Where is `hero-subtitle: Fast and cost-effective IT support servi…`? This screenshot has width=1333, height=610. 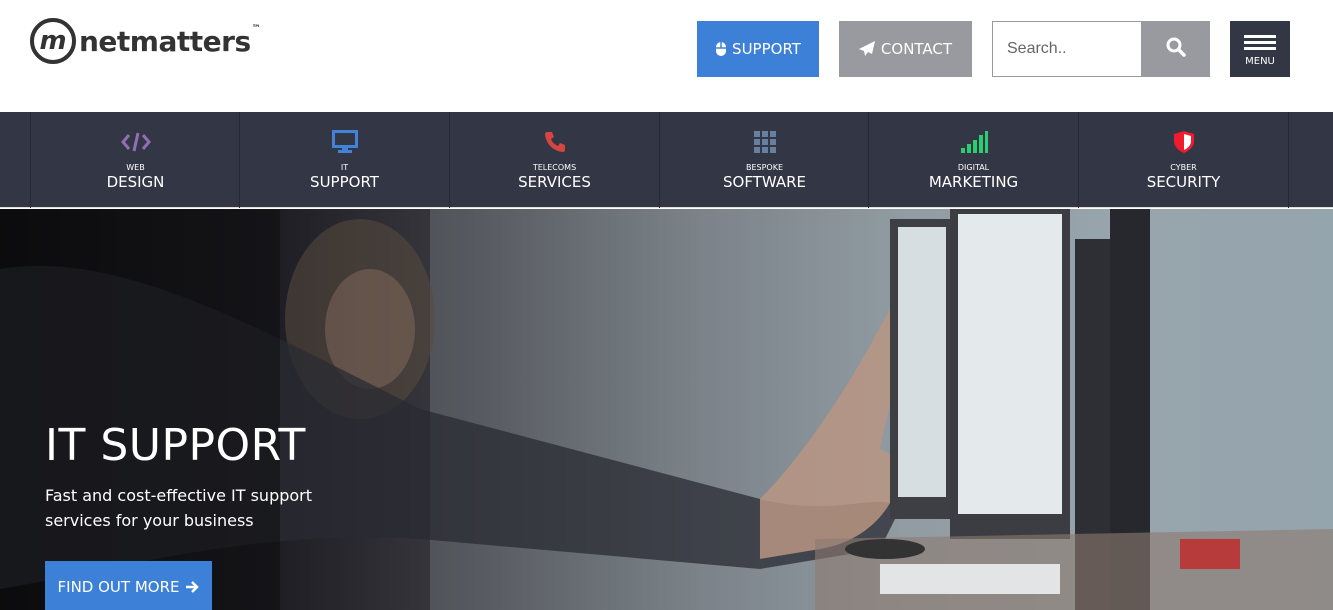 hero-subtitle: Fast and cost-effective IT support servi… is located at coordinates (179, 508).